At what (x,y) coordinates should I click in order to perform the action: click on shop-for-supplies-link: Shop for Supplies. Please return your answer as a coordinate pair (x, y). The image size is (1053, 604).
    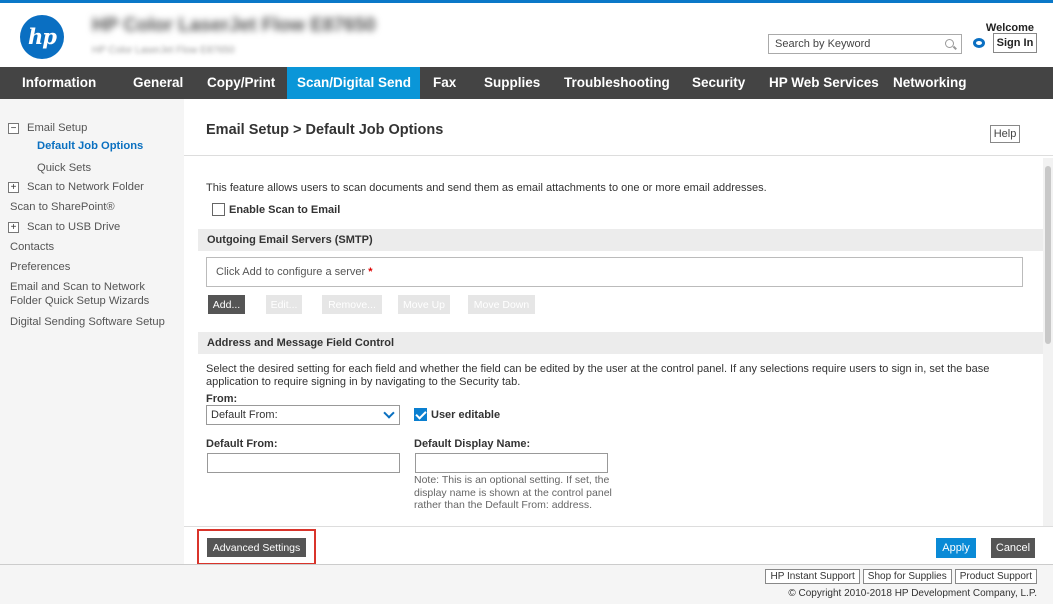
    Looking at the image, I should click on (907, 576).